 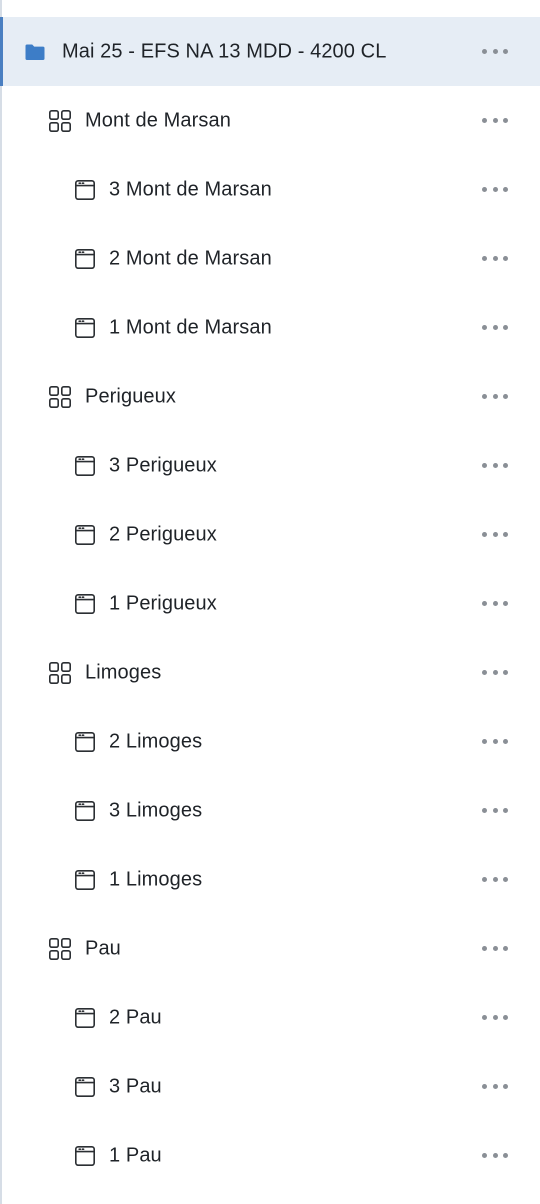 I want to click on group-label: Mont de Marsan, so click(x=158, y=120).